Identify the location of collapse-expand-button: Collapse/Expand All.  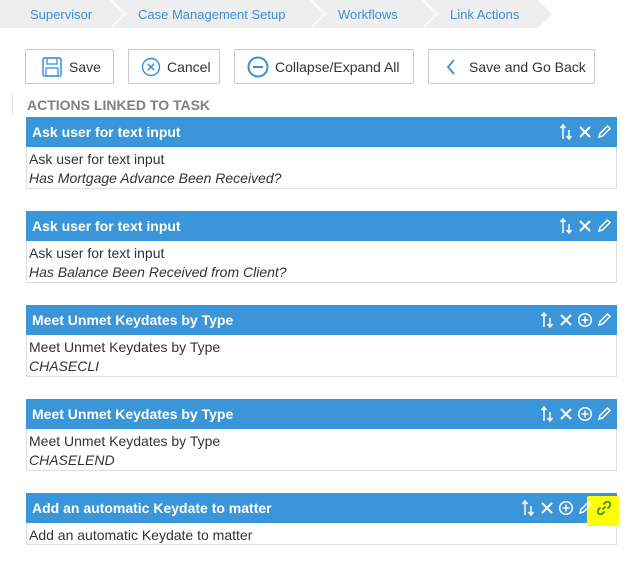
(324, 66).